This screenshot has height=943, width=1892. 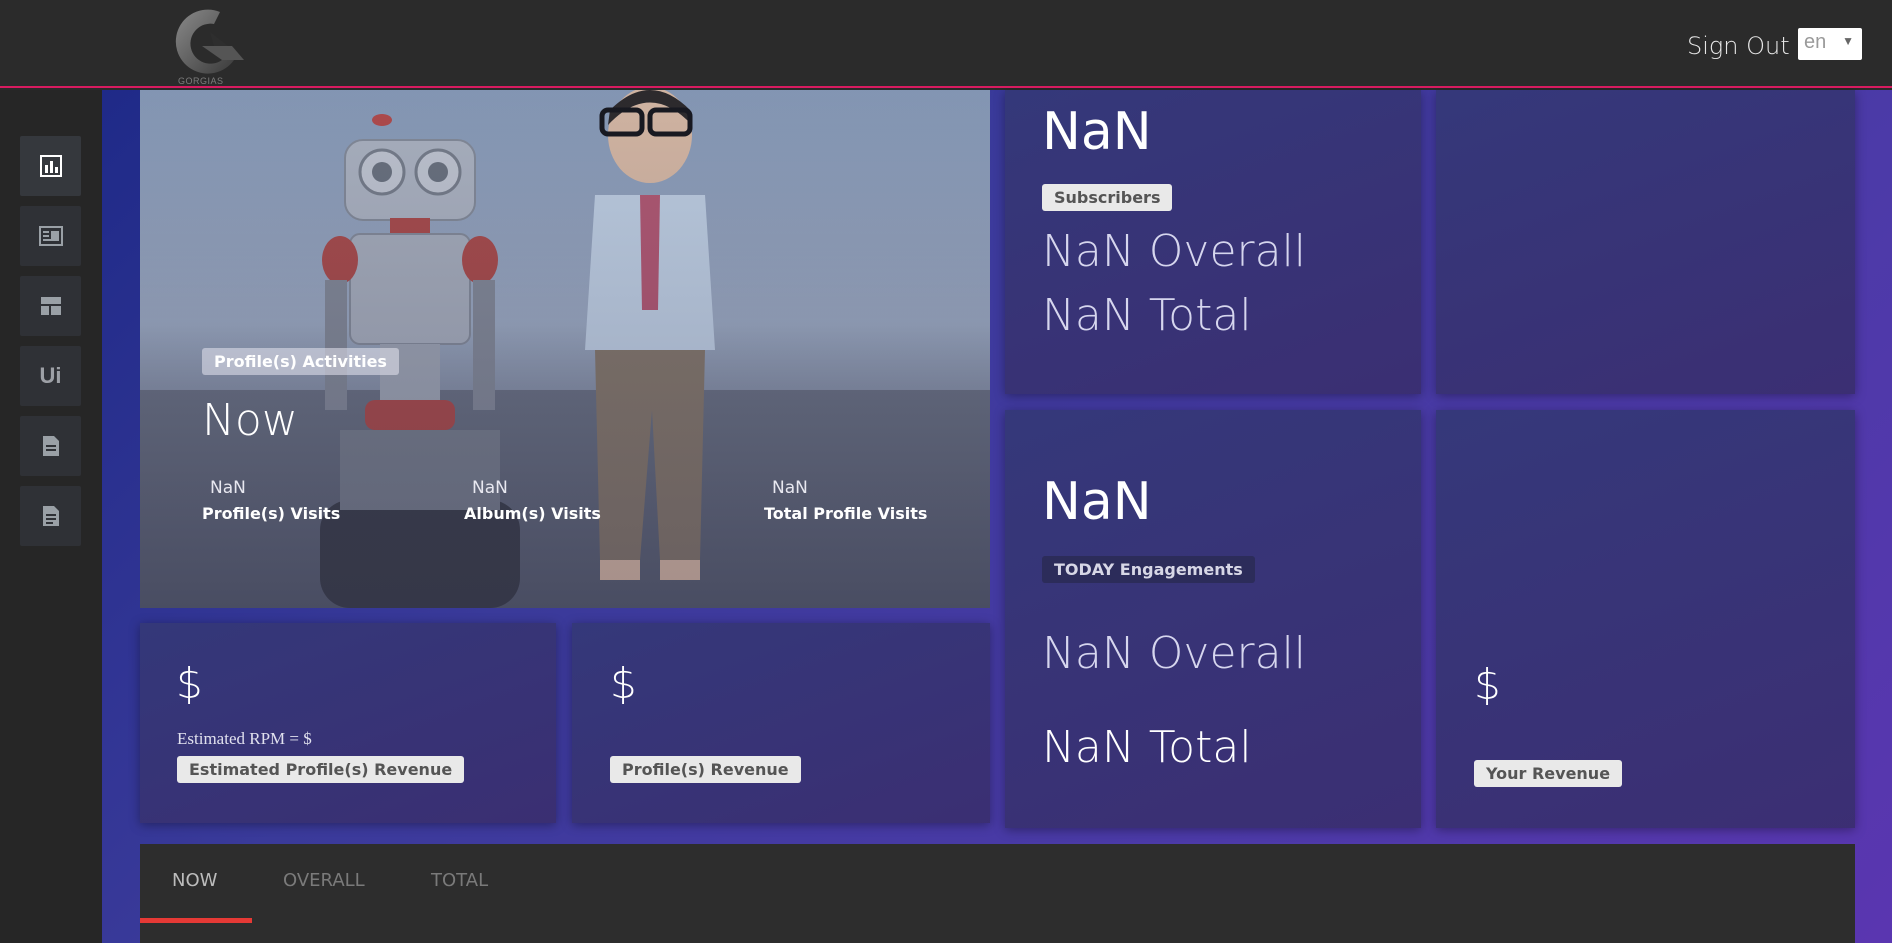 What do you see at coordinates (846, 513) in the screenshot?
I see `total-profile-visits-label: Total Profile Visits` at bounding box center [846, 513].